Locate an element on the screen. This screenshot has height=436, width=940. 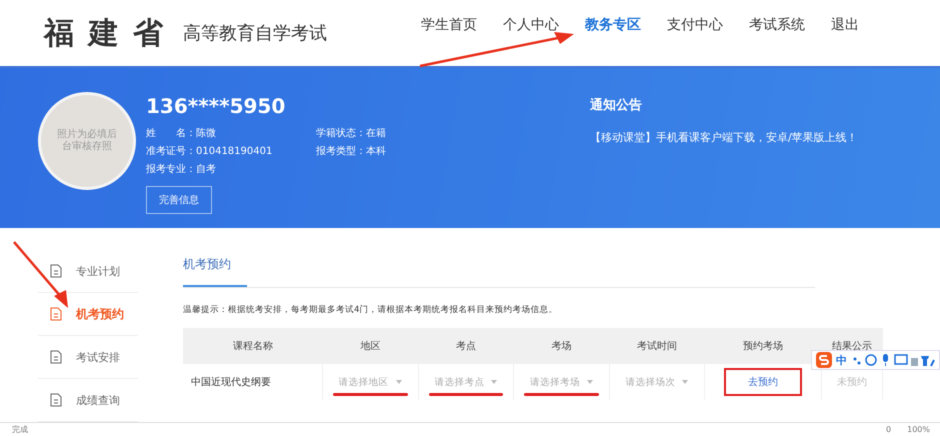
table-cell: 中国近现代史纲要 is located at coordinates (252, 382).